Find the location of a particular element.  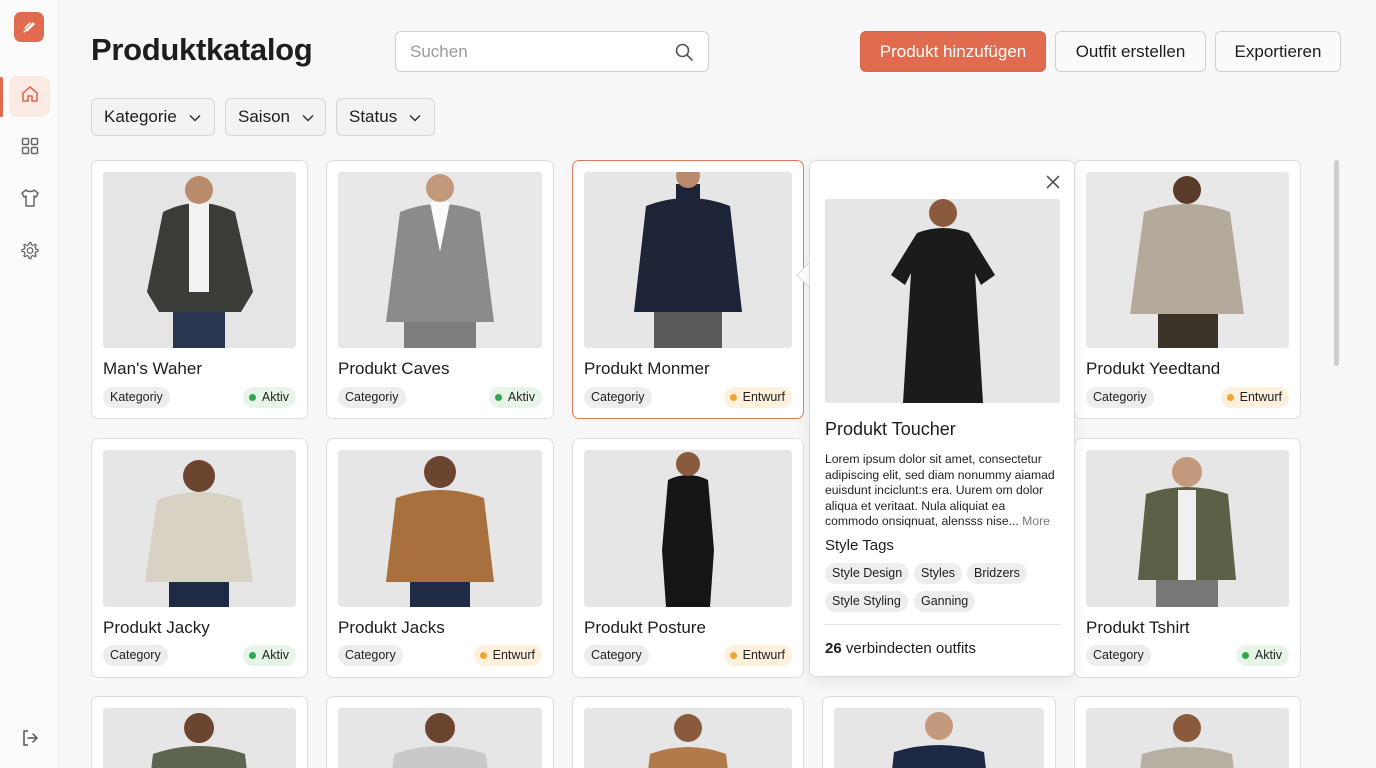

filter-label: Saison is located at coordinates (264, 116).